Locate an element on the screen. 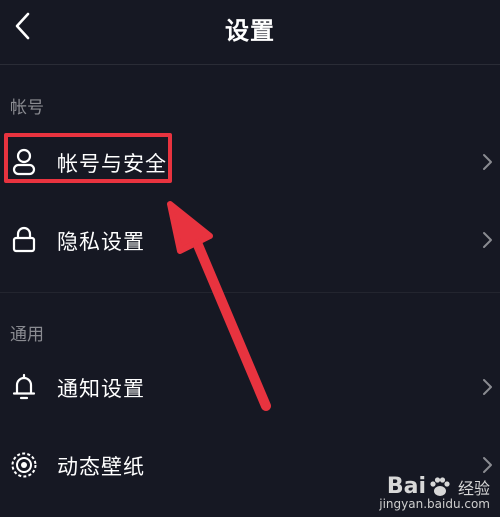 This screenshot has width=500, height=517. watermark-site: jingyan.baidu.com is located at coordinates (434, 504).